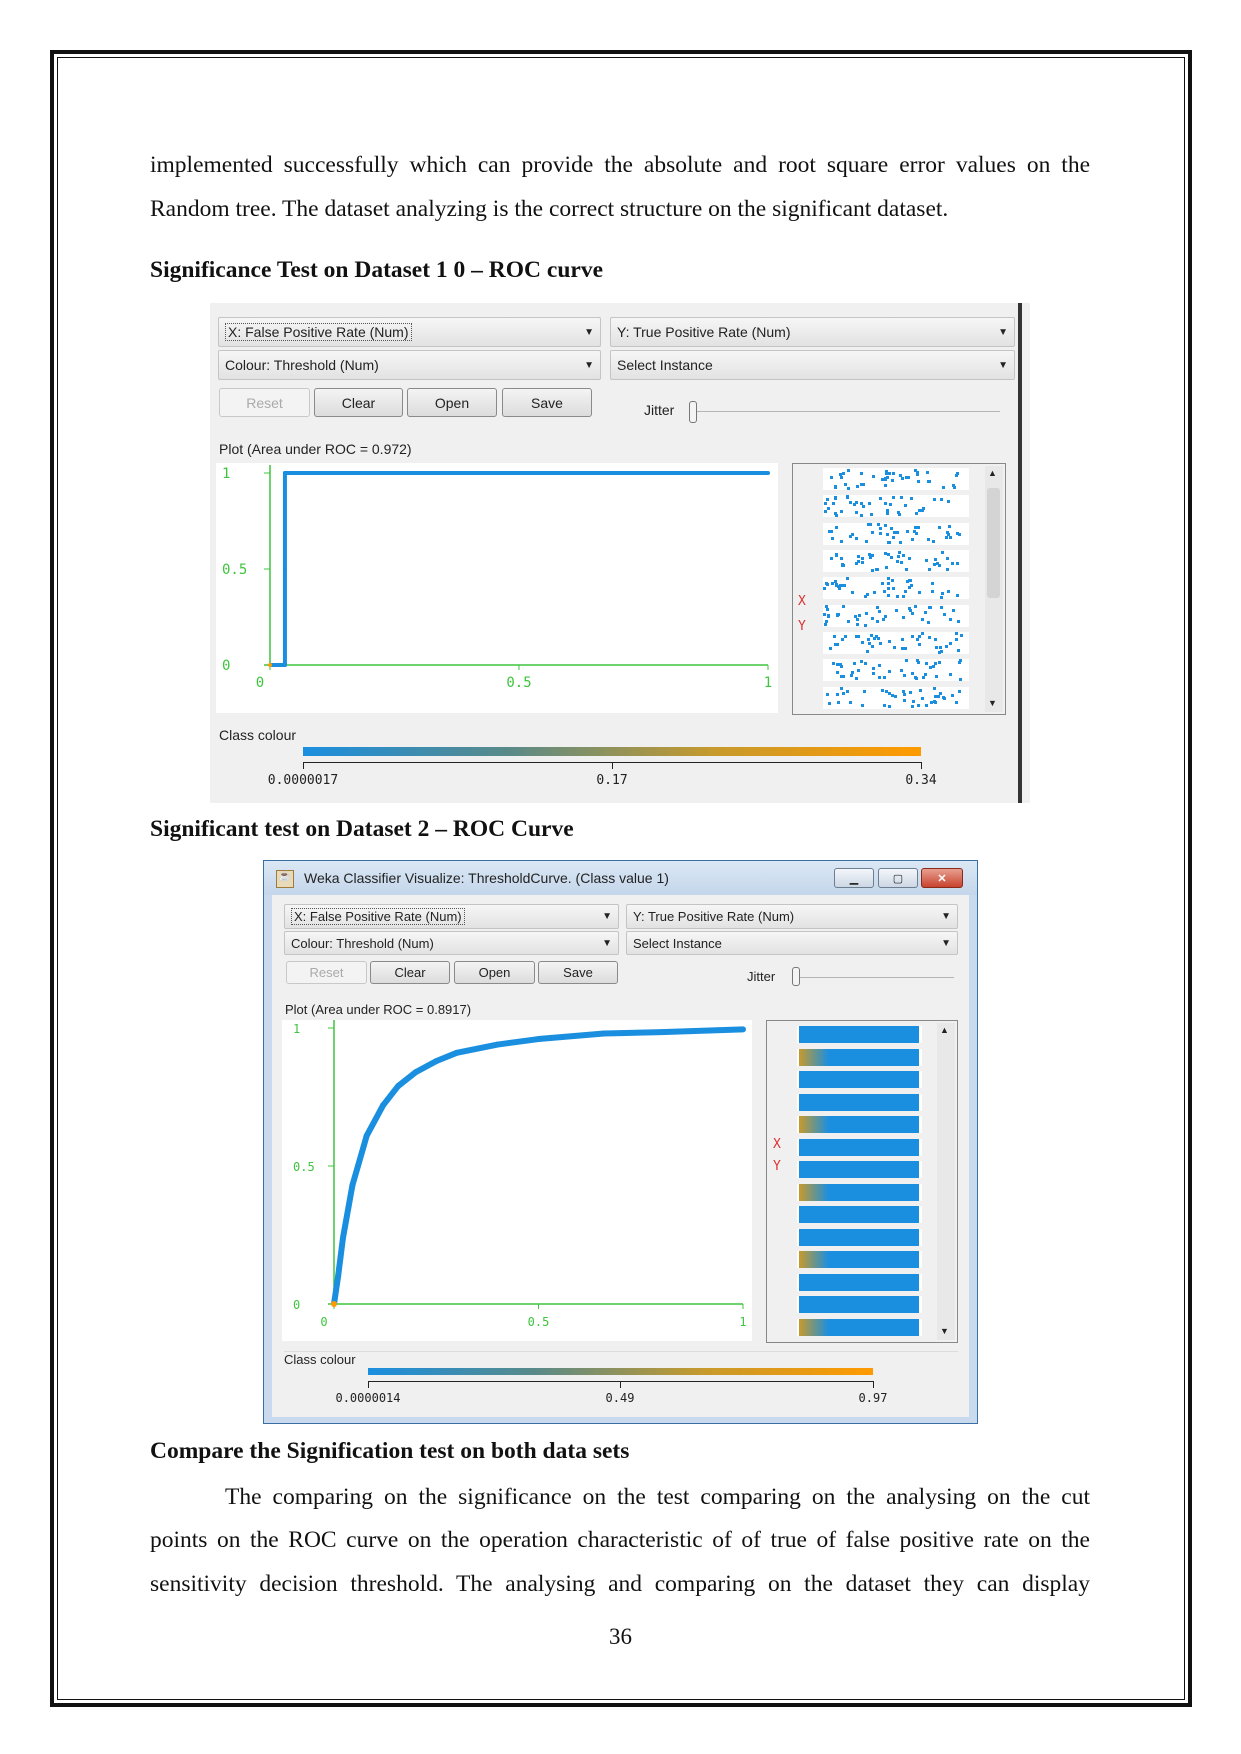 The height and width of the screenshot is (1754, 1241). What do you see at coordinates (898, 878) in the screenshot?
I see `maximize-button: ▢` at bounding box center [898, 878].